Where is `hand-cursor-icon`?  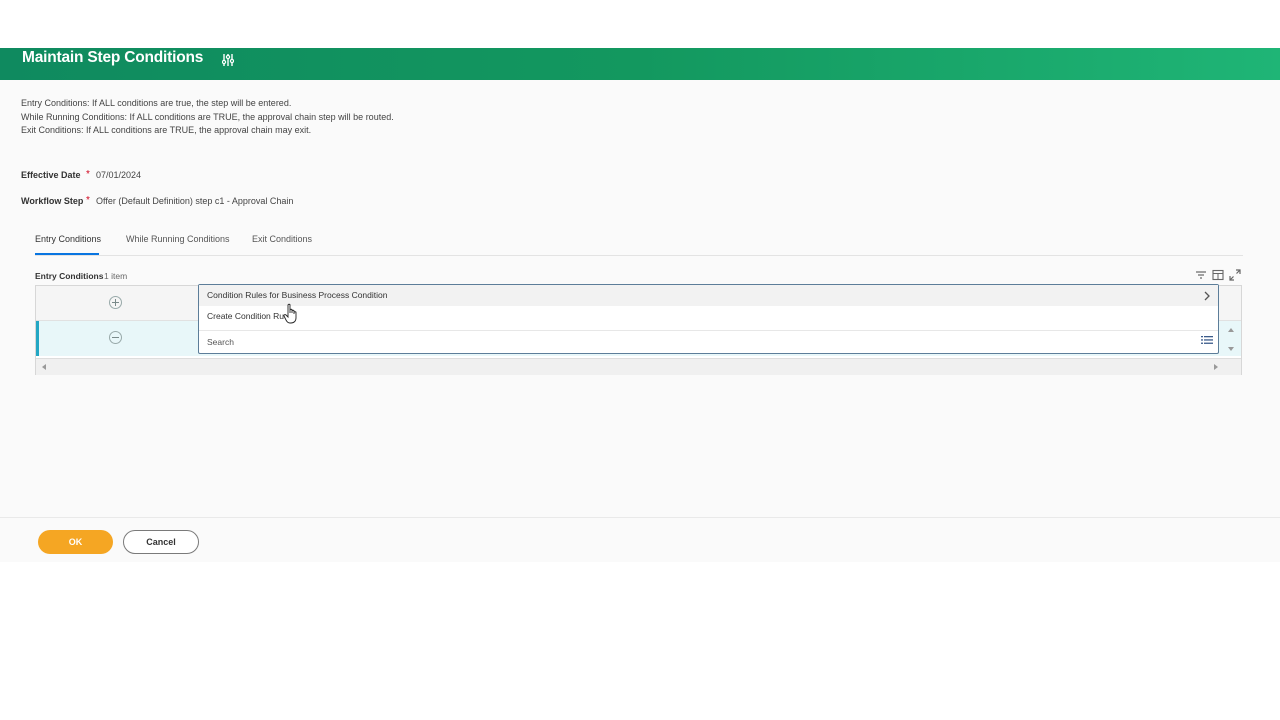 hand-cursor-icon is located at coordinates (290, 313).